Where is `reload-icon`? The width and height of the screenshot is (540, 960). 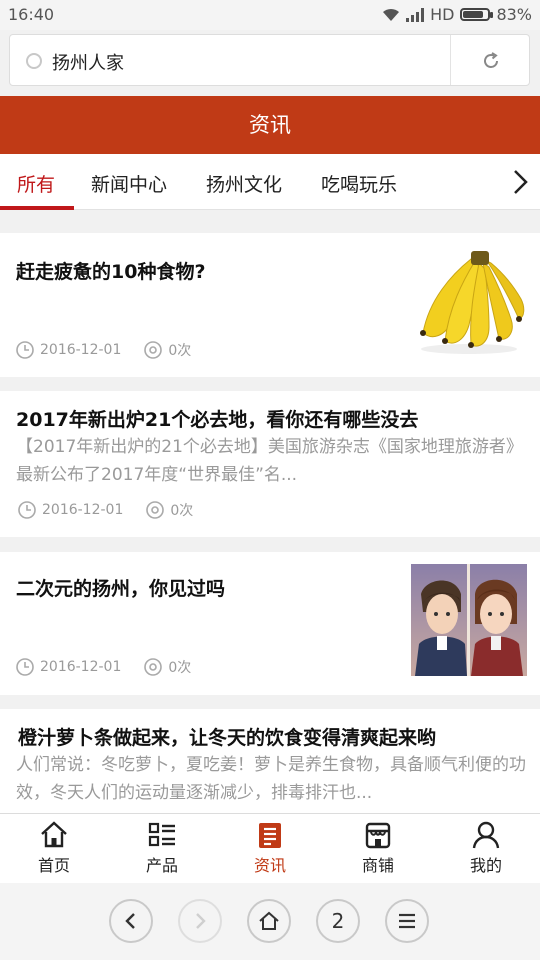
reload-icon is located at coordinates (491, 61).